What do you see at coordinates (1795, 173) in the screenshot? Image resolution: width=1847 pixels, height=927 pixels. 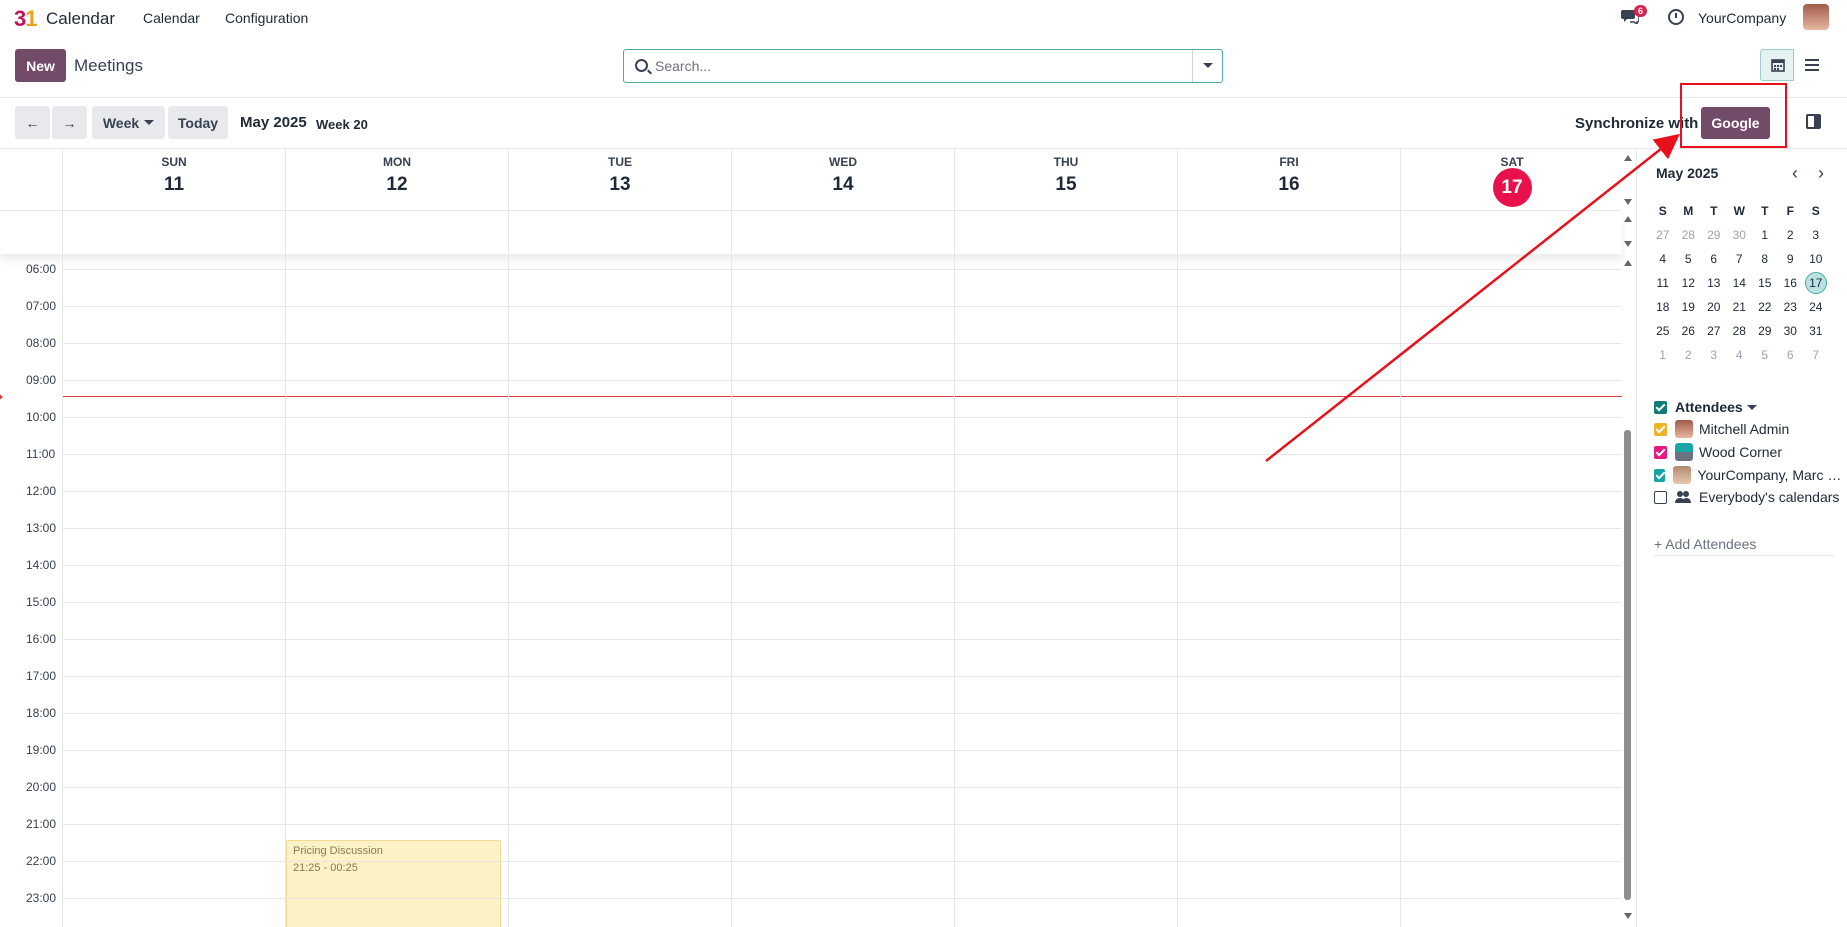 I see `mini-prev-chevron-icon: ‹` at bounding box center [1795, 173].